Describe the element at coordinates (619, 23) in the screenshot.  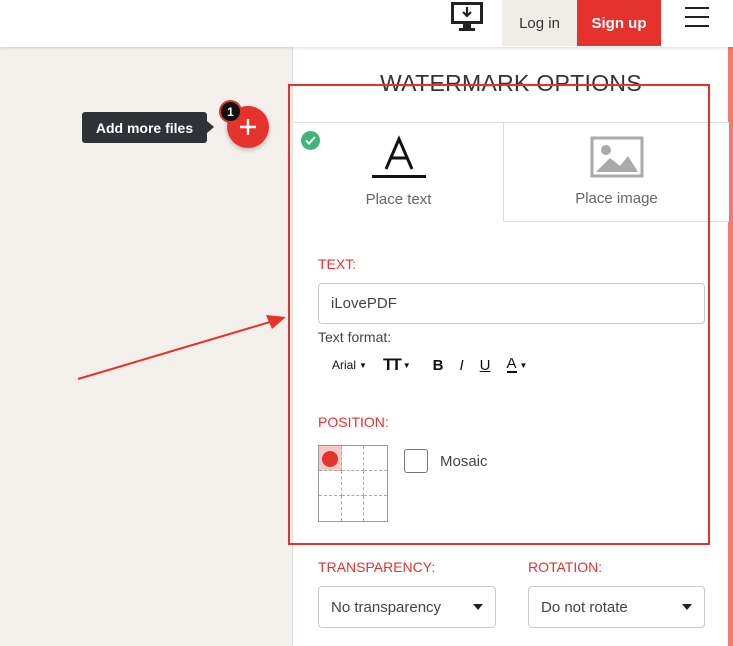
I see `signup-button: Sign up` at that location.